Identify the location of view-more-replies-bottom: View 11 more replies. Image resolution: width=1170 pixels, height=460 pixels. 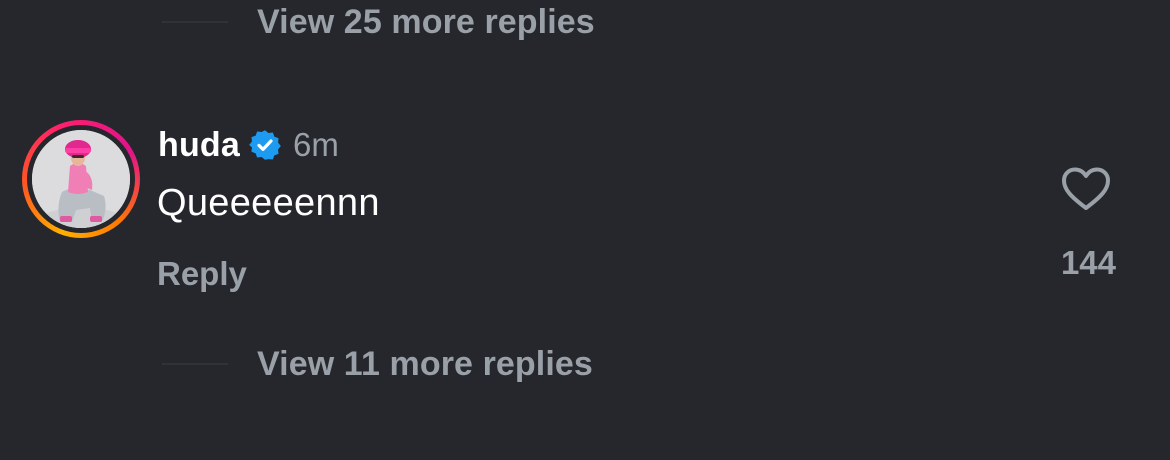
(377, 364).